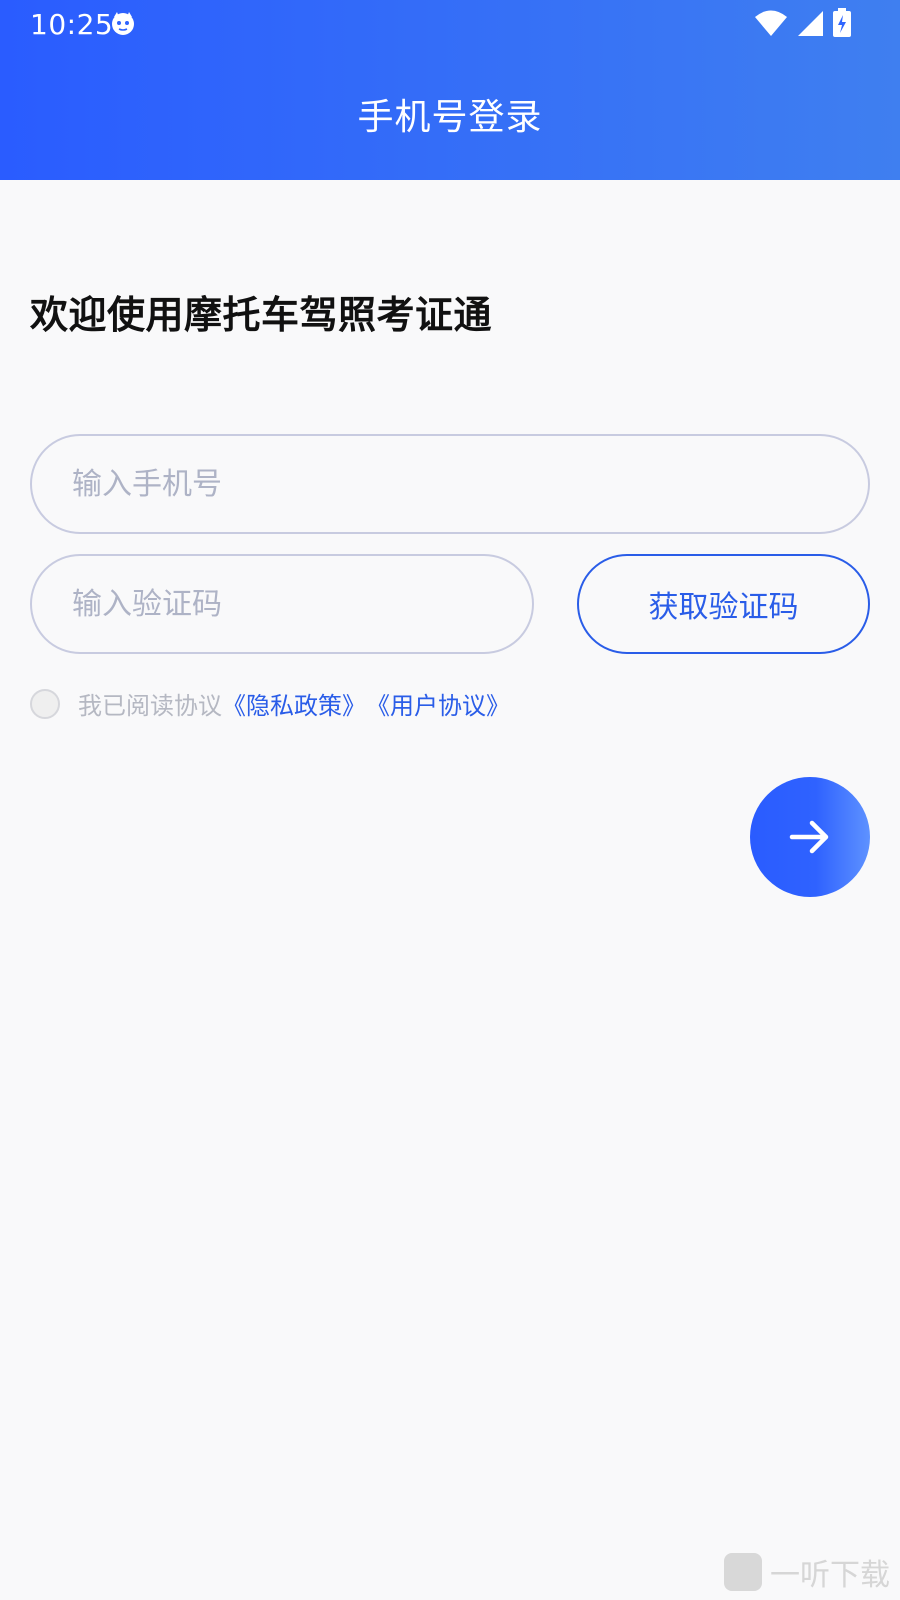 Image resolution: width=900 pixels, height=1600 pixels. Describe the element at coordinates (771, 23) in the screenshot. I see `wifi-icon` at that location.